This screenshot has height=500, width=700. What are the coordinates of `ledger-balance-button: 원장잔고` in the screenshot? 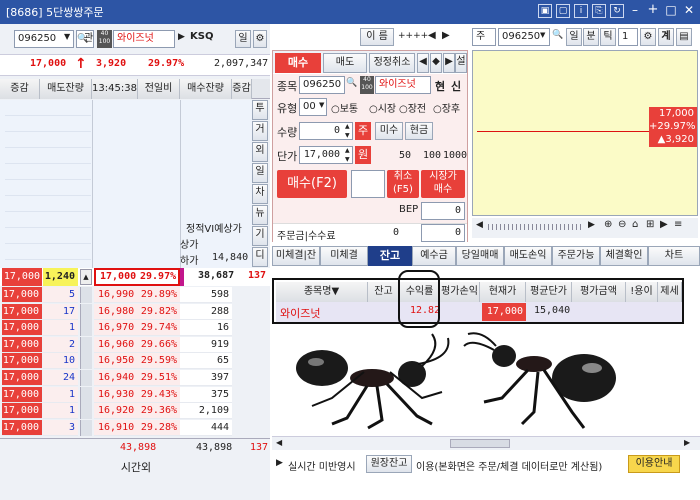 It's located at (389, 464).